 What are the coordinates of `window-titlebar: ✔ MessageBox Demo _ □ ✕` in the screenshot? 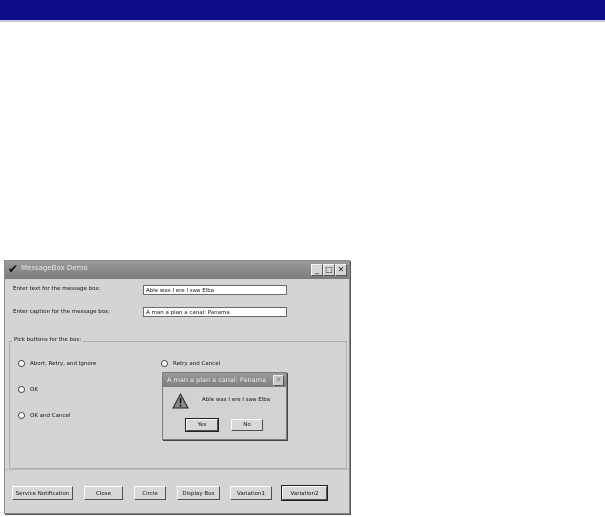 It's located at (177, 270).